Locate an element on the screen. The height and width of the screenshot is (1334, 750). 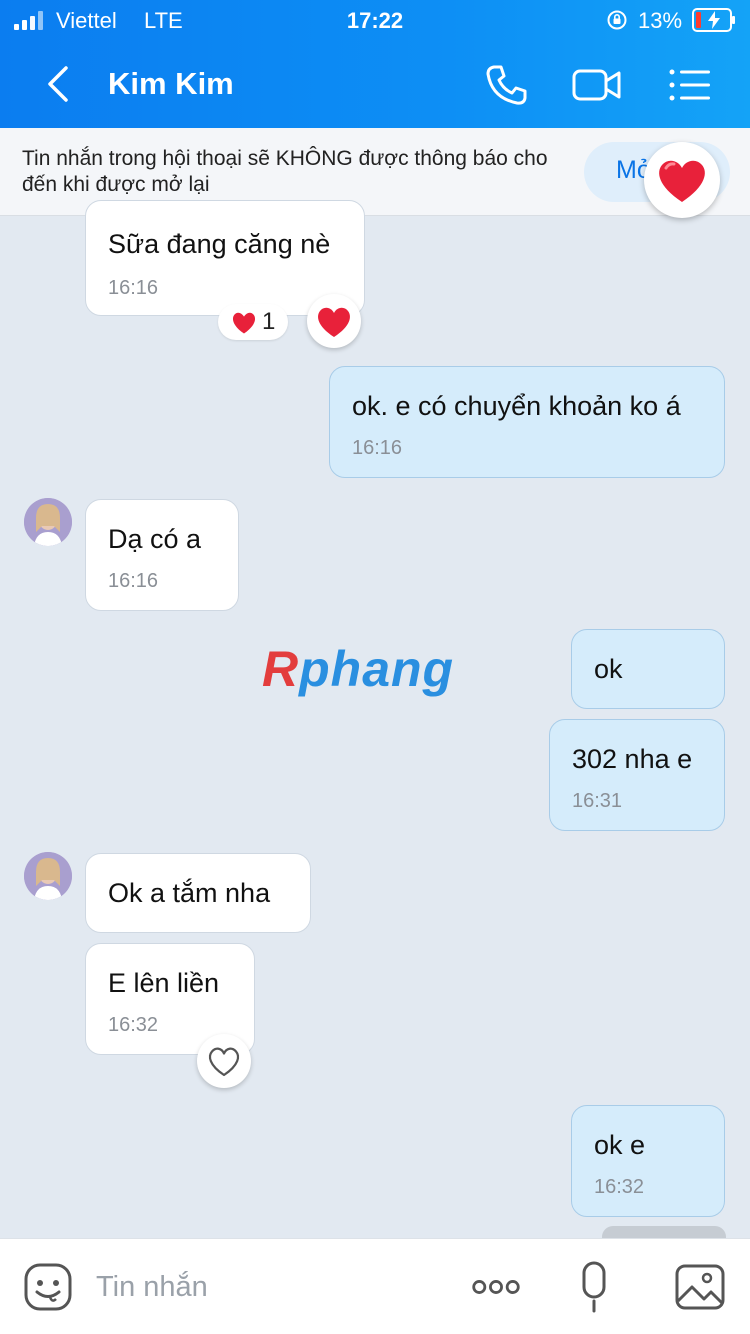
message-text: Ok a tắm nha is located at coordinates (189, 893).